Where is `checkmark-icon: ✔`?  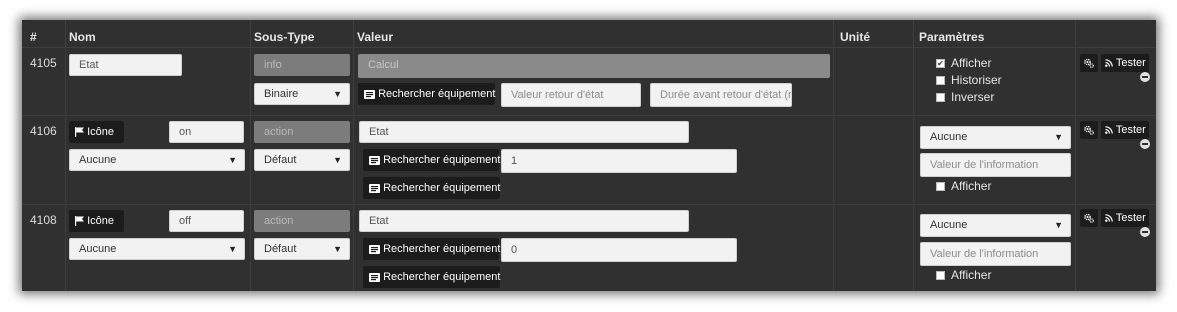
checkmark-icon: ✔ is located at coordinates (940, 63).